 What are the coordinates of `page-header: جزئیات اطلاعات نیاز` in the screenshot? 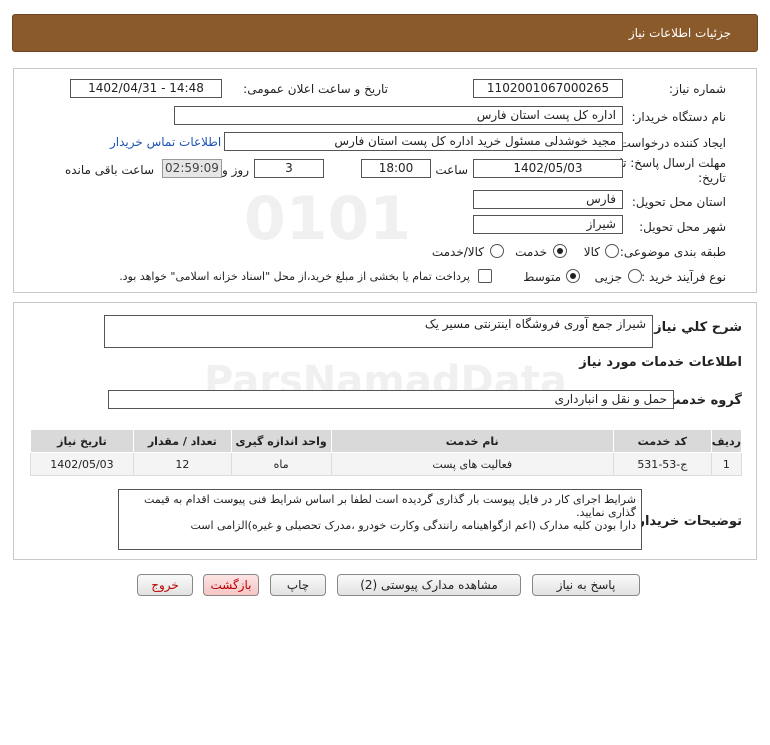 It's located at (385, 33).